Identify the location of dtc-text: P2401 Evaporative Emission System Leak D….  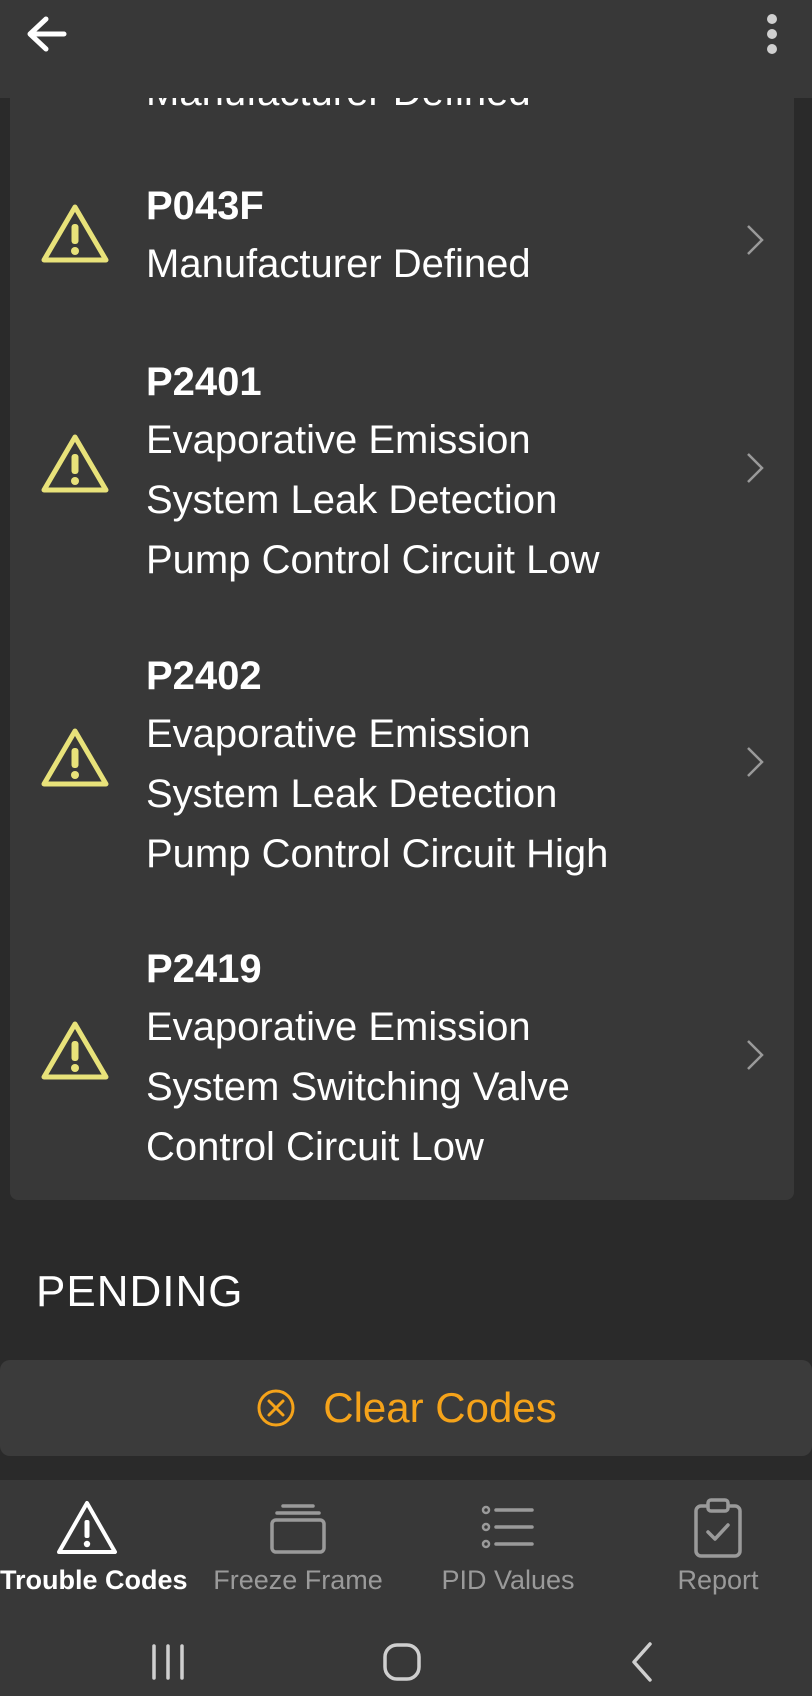
(426, 472).